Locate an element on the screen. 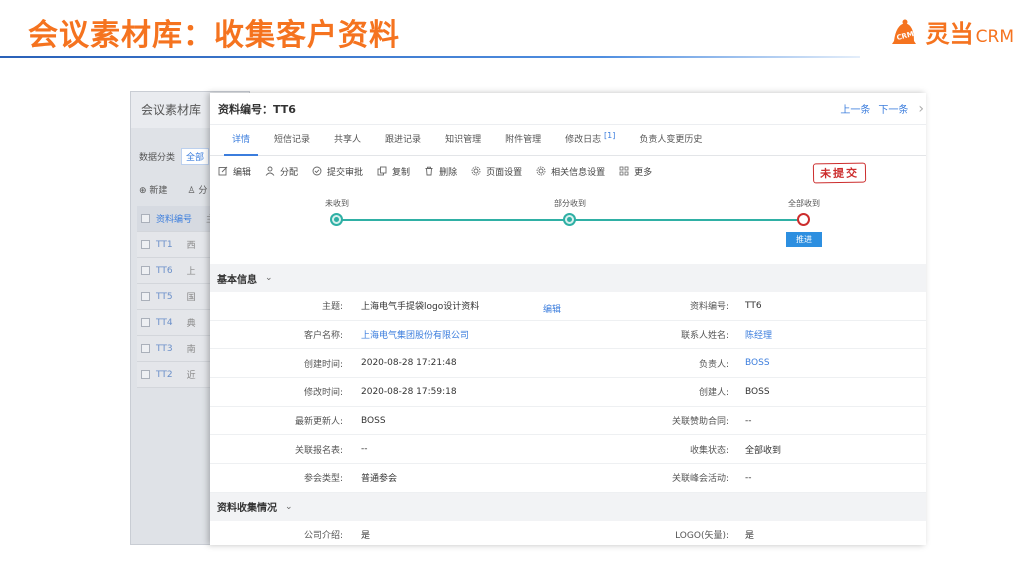  new-button: ⊕ 新建 is located at coordinates (158, 189).